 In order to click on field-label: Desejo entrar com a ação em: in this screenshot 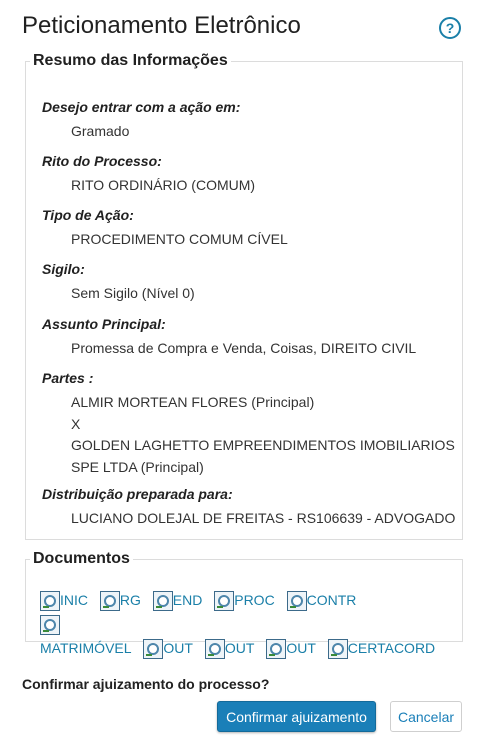, I will do `click(141, 107)`.